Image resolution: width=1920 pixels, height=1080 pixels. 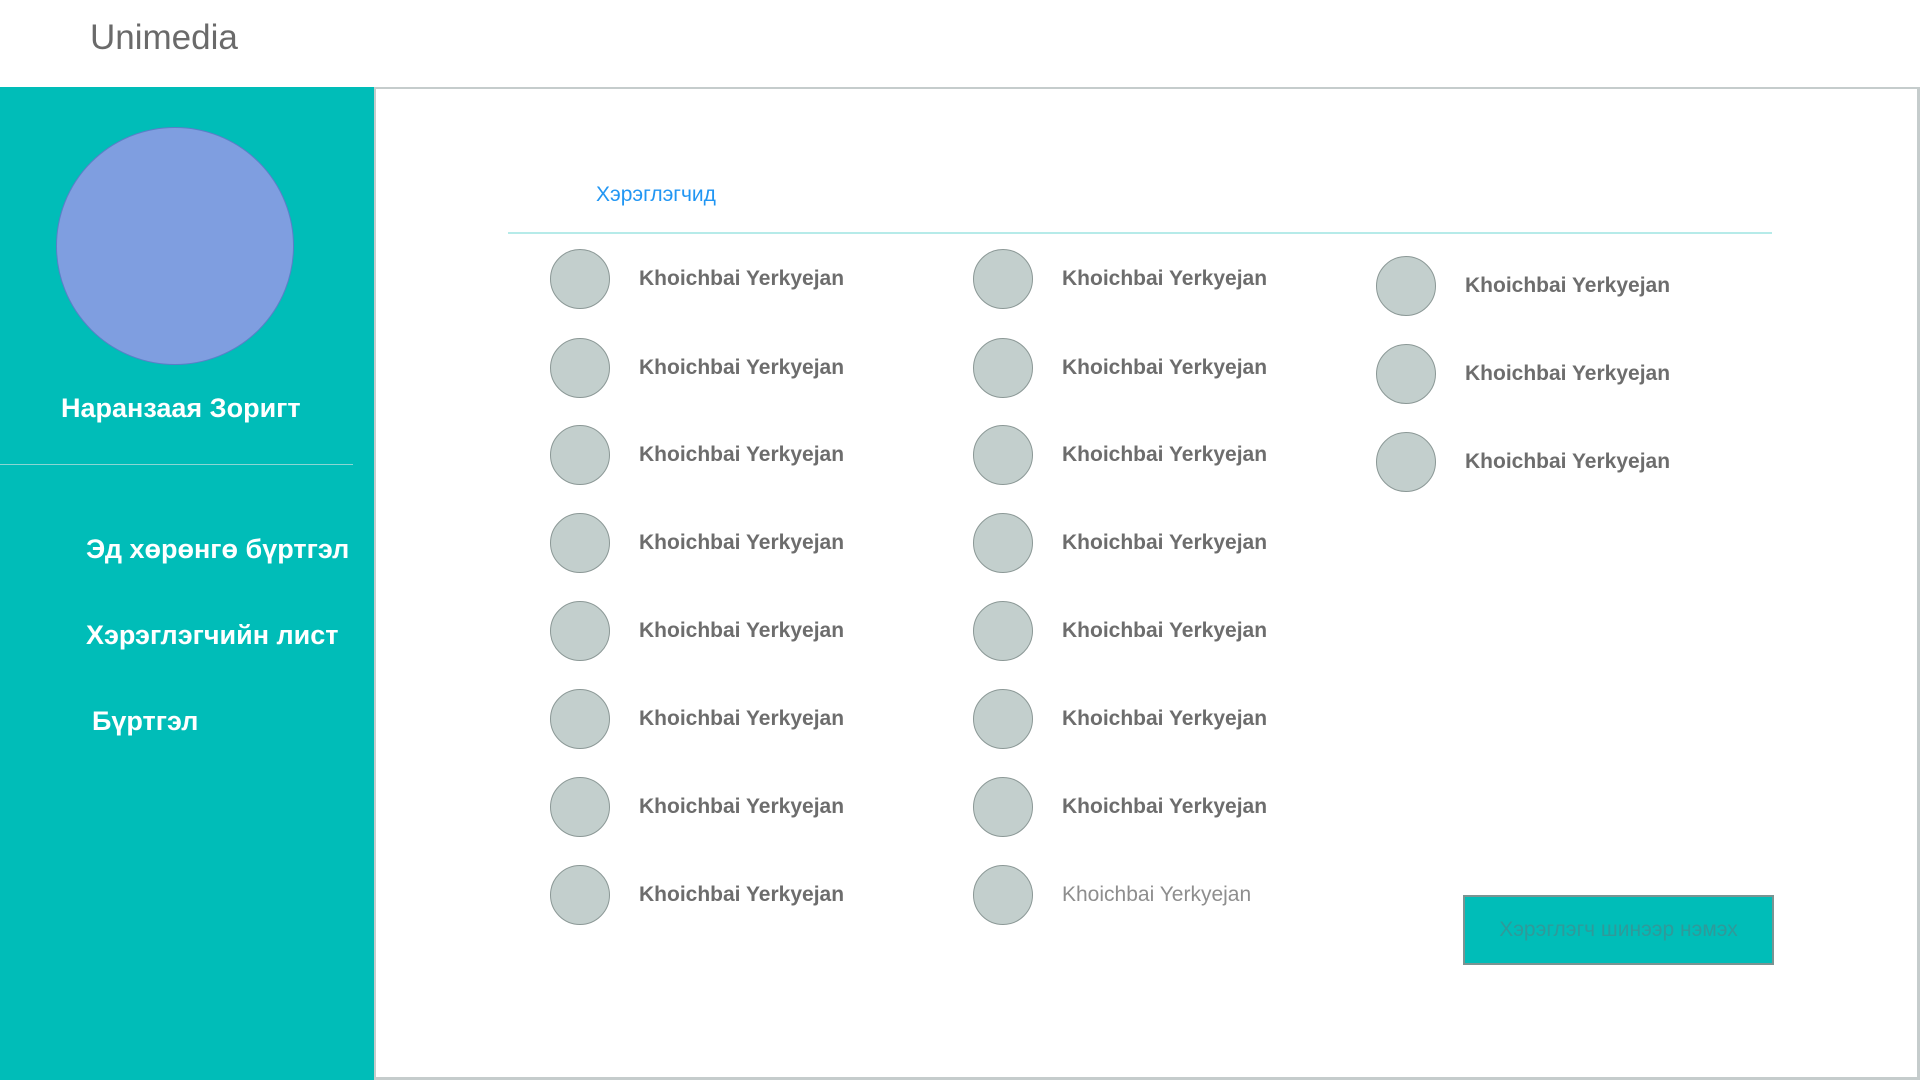 What do you see at coordinates (176, 464) in the screenshot?
I see `sidebar-divider` at bounding box center [176, 464].